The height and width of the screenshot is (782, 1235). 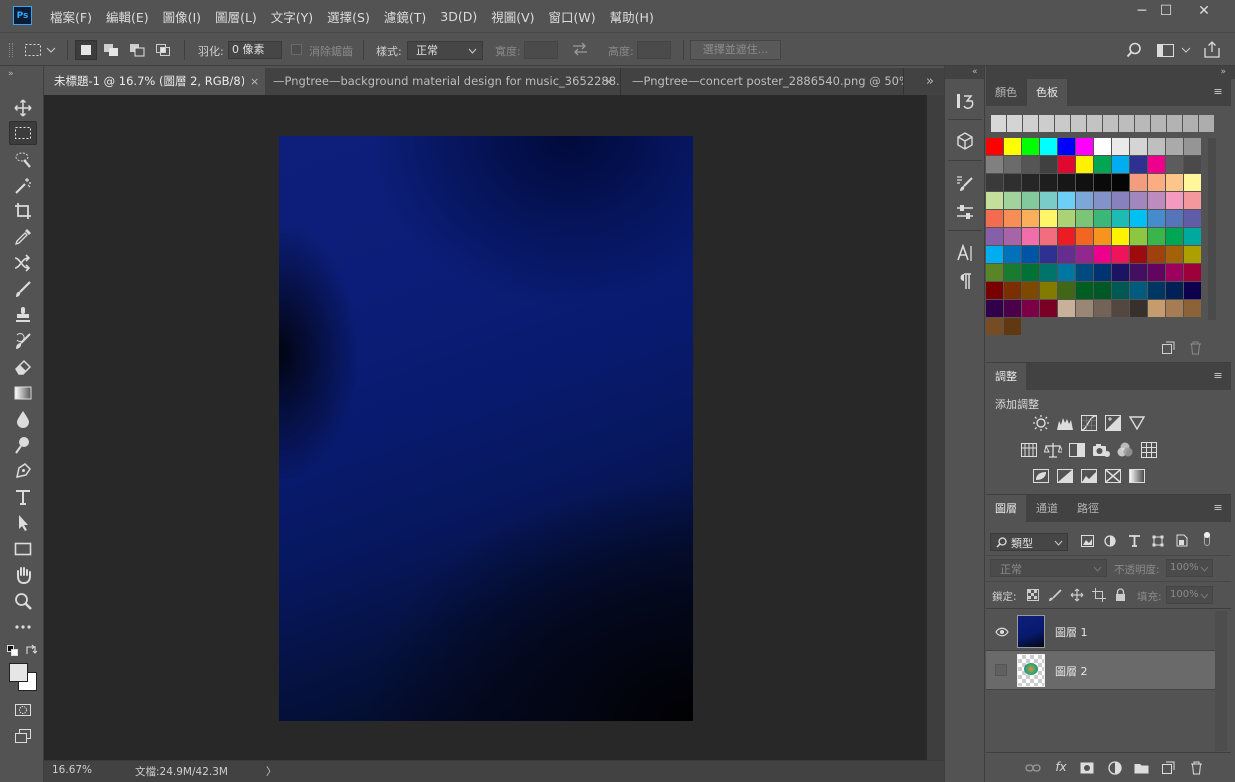 I want to click on rectangle-tool, so click(x=23, y=549).